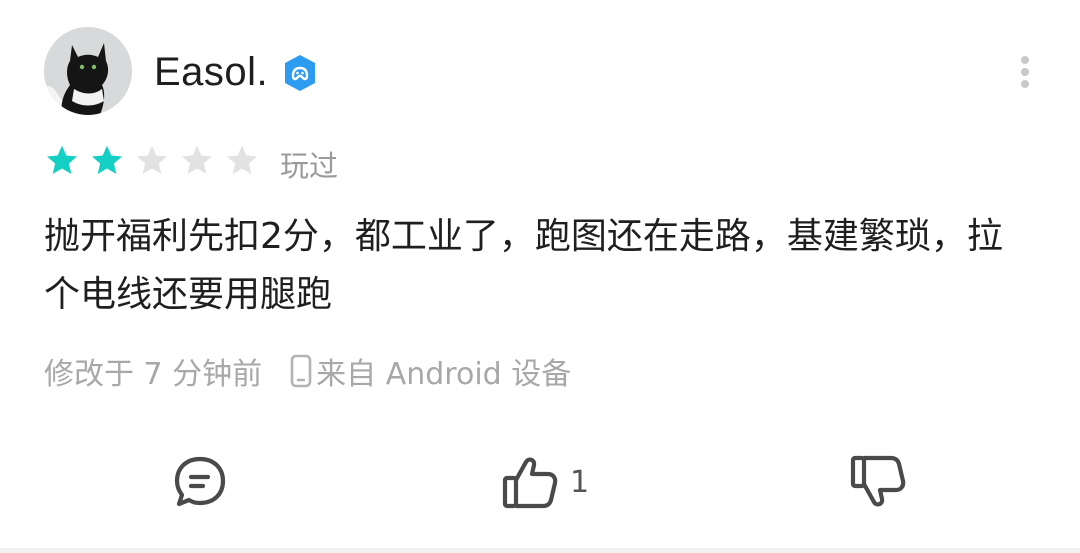 The image size is (1080, 553). What do you see at coordinates (540, 550) in the screenshot?
I see `divider` at bounding box center [540, 550].